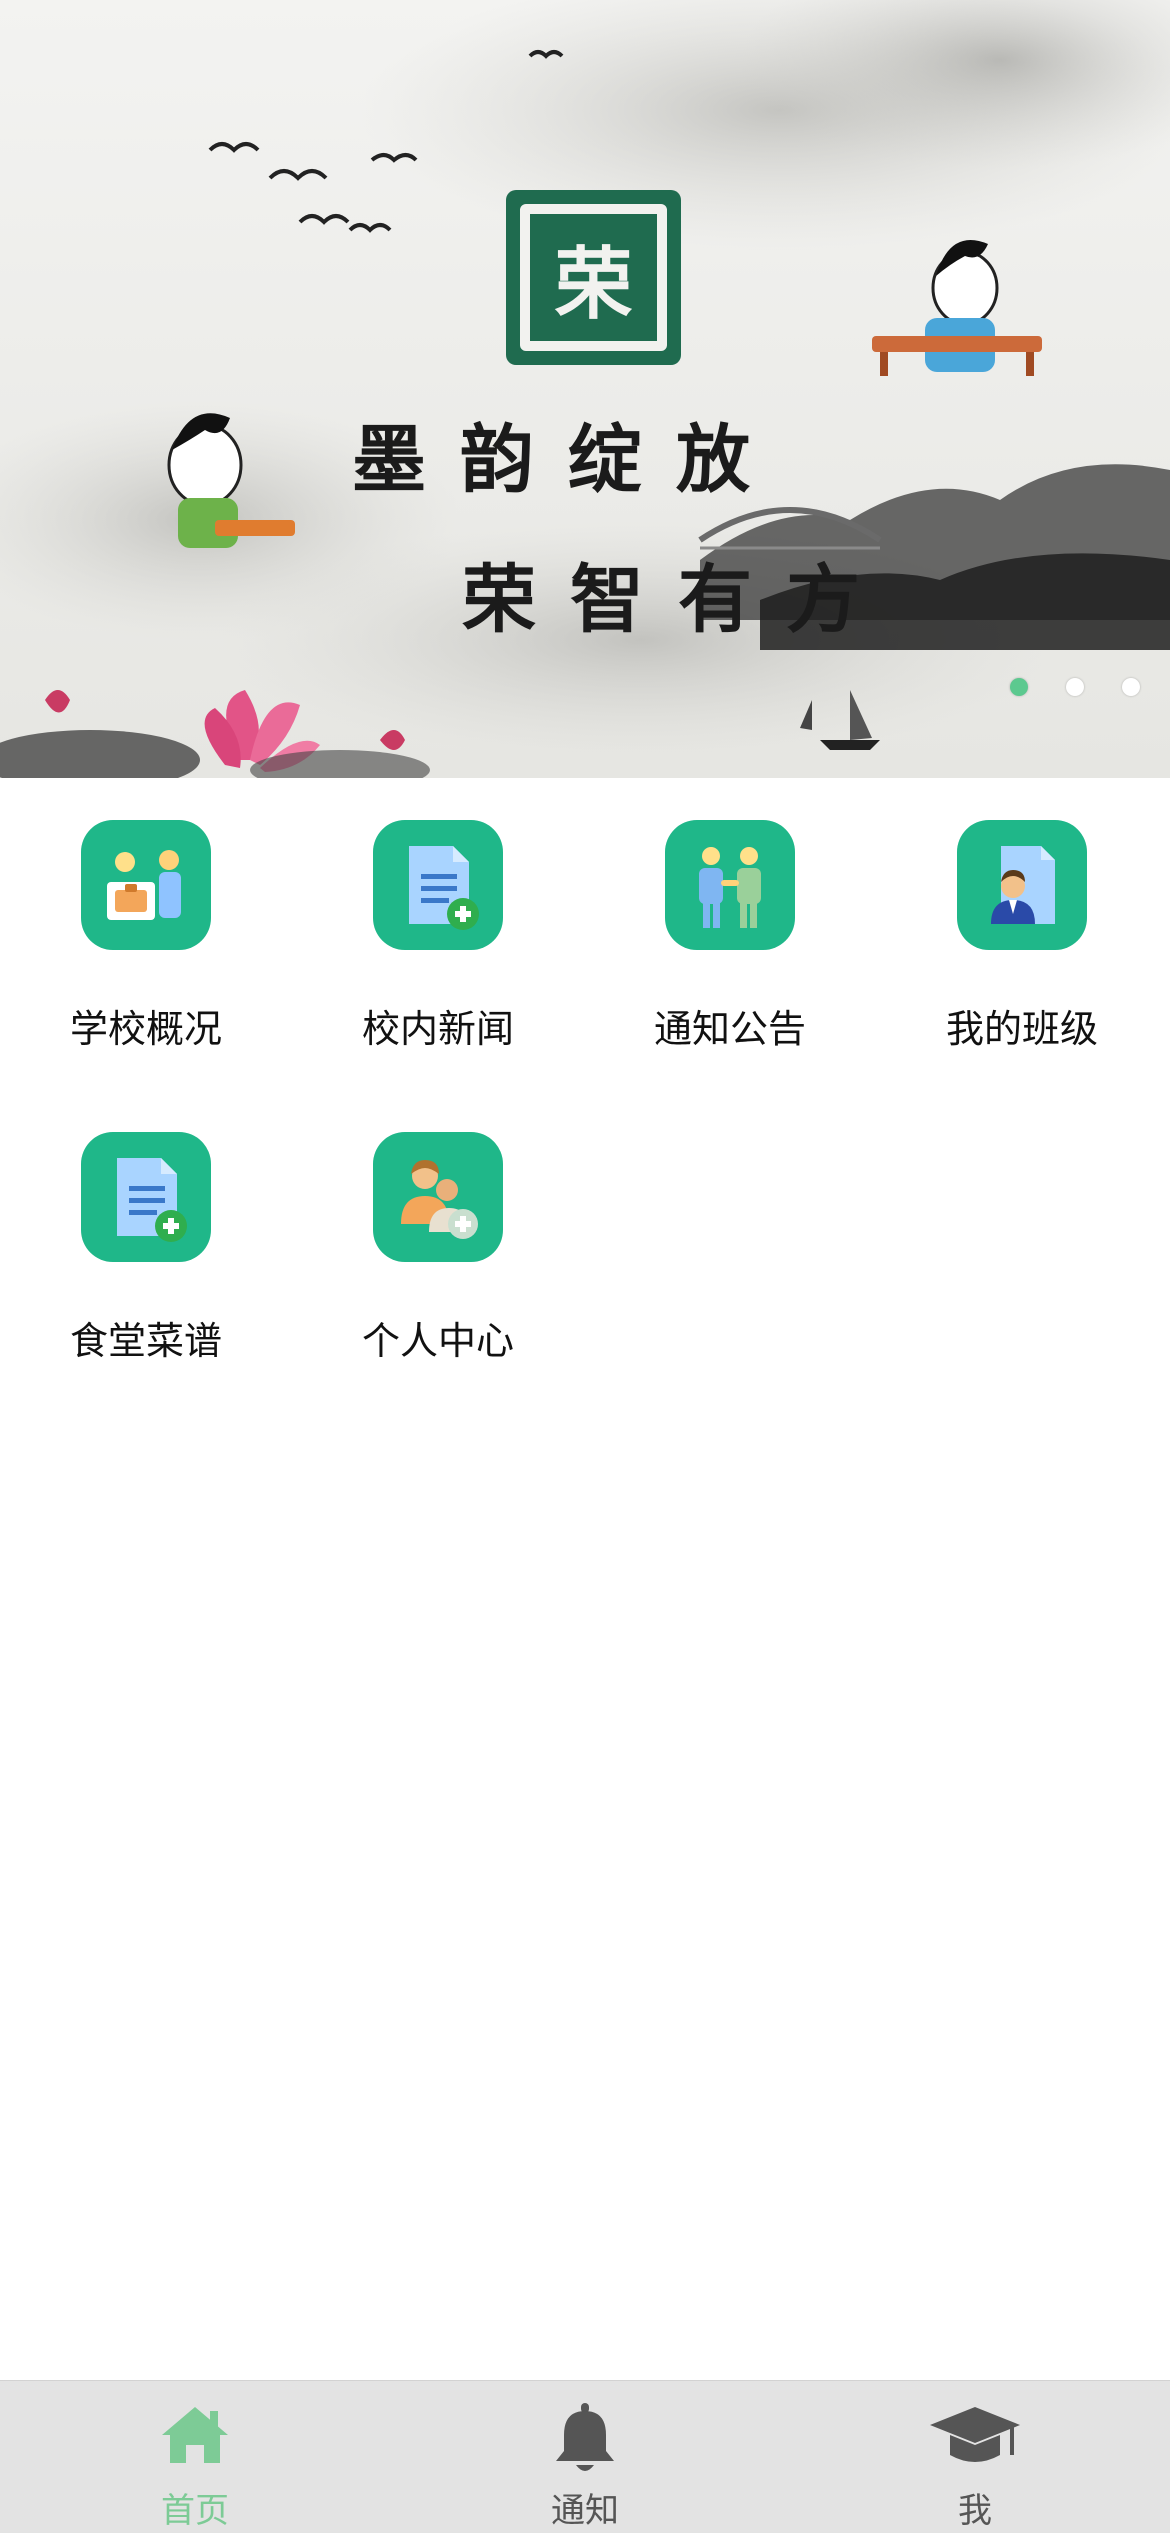  Describe the element at coordinates (195, 2435) in the screenshot. I see `home-icon` at that location.